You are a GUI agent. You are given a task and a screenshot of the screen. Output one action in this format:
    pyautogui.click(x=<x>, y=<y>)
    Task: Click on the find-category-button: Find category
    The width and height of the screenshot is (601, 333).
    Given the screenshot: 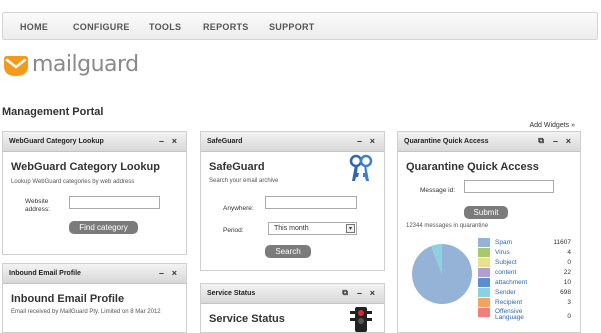 What is the action you would take?
    pyautogui.click(x=103, y=227)
    